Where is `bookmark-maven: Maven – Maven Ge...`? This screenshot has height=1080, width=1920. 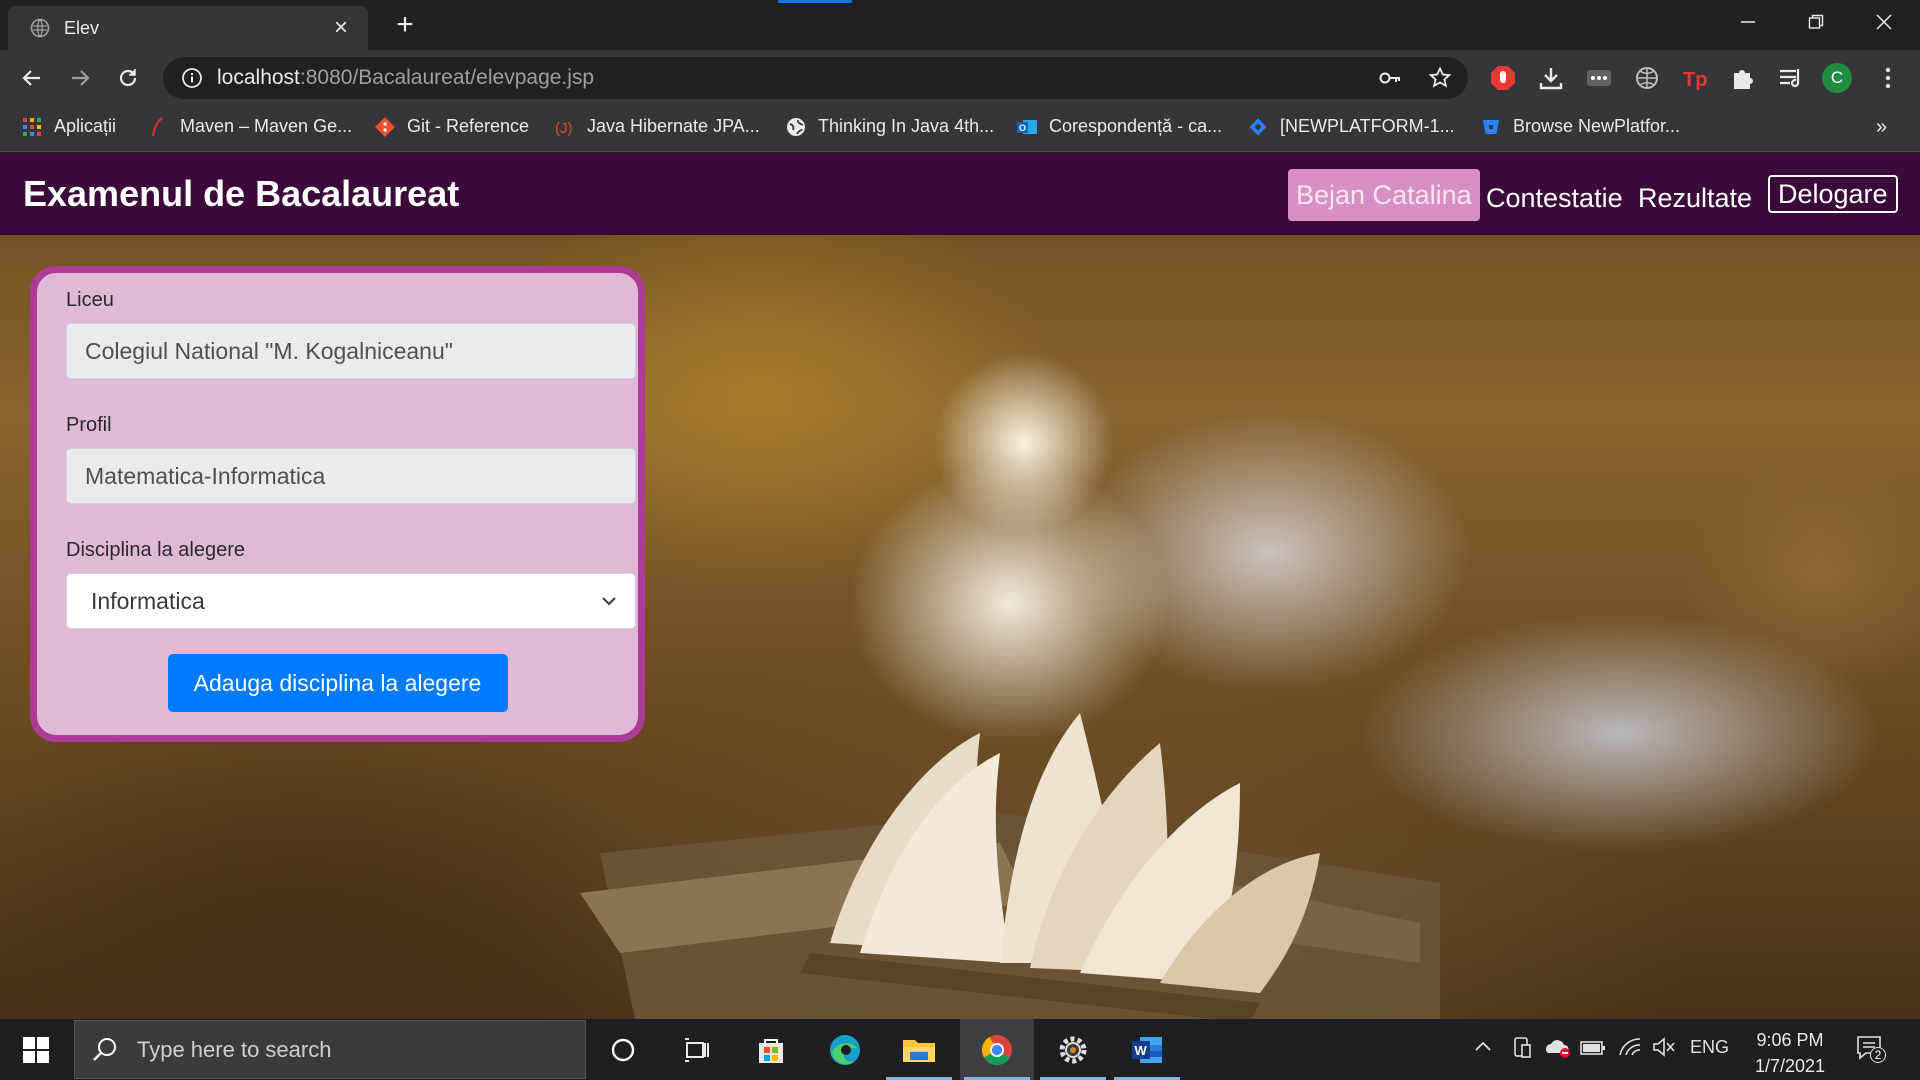 bookmark-maven: Maven – Maven Ge... is located at coordinates (250, 126).